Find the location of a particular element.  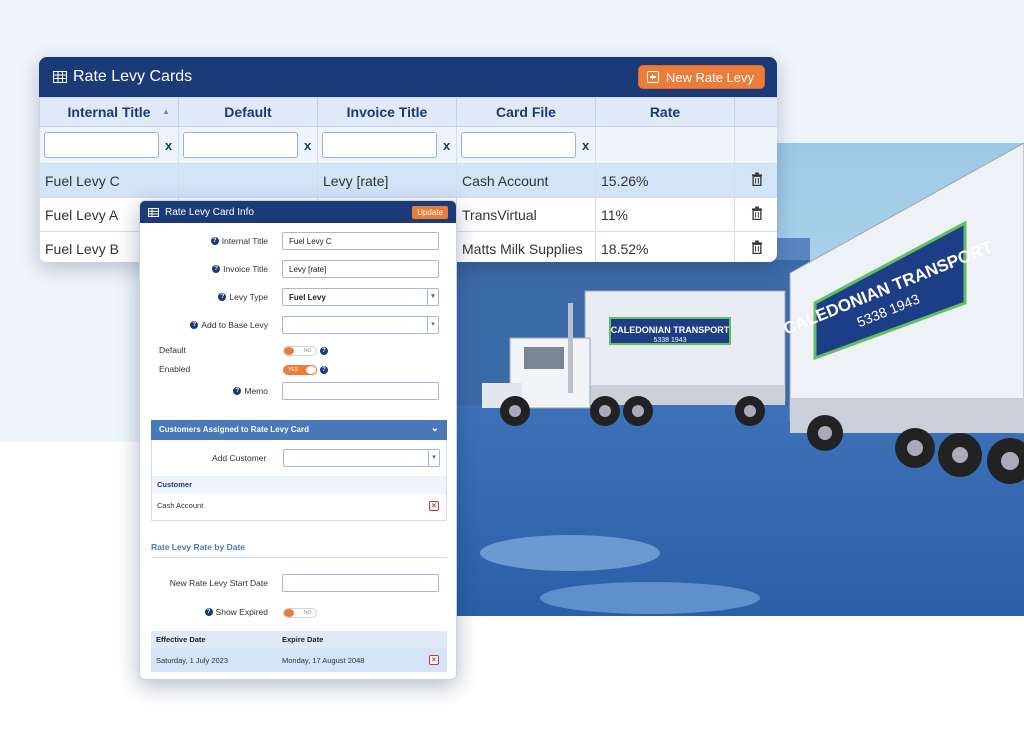

rate-by-date-heading: Rate Levy Rate by Date is located at coordinates (198, 547).